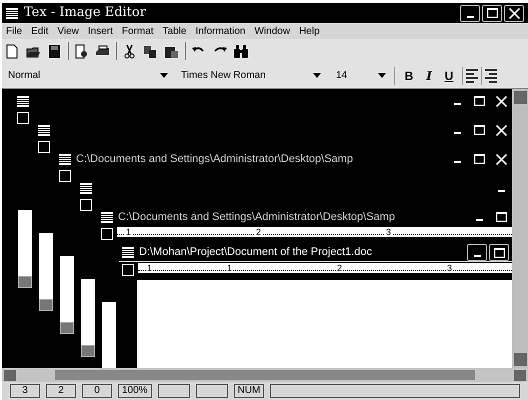  What do you see at coordinates (100, 31) in the screenshot?
I see `menu-item: Insert` at bounding box center [100, 31].